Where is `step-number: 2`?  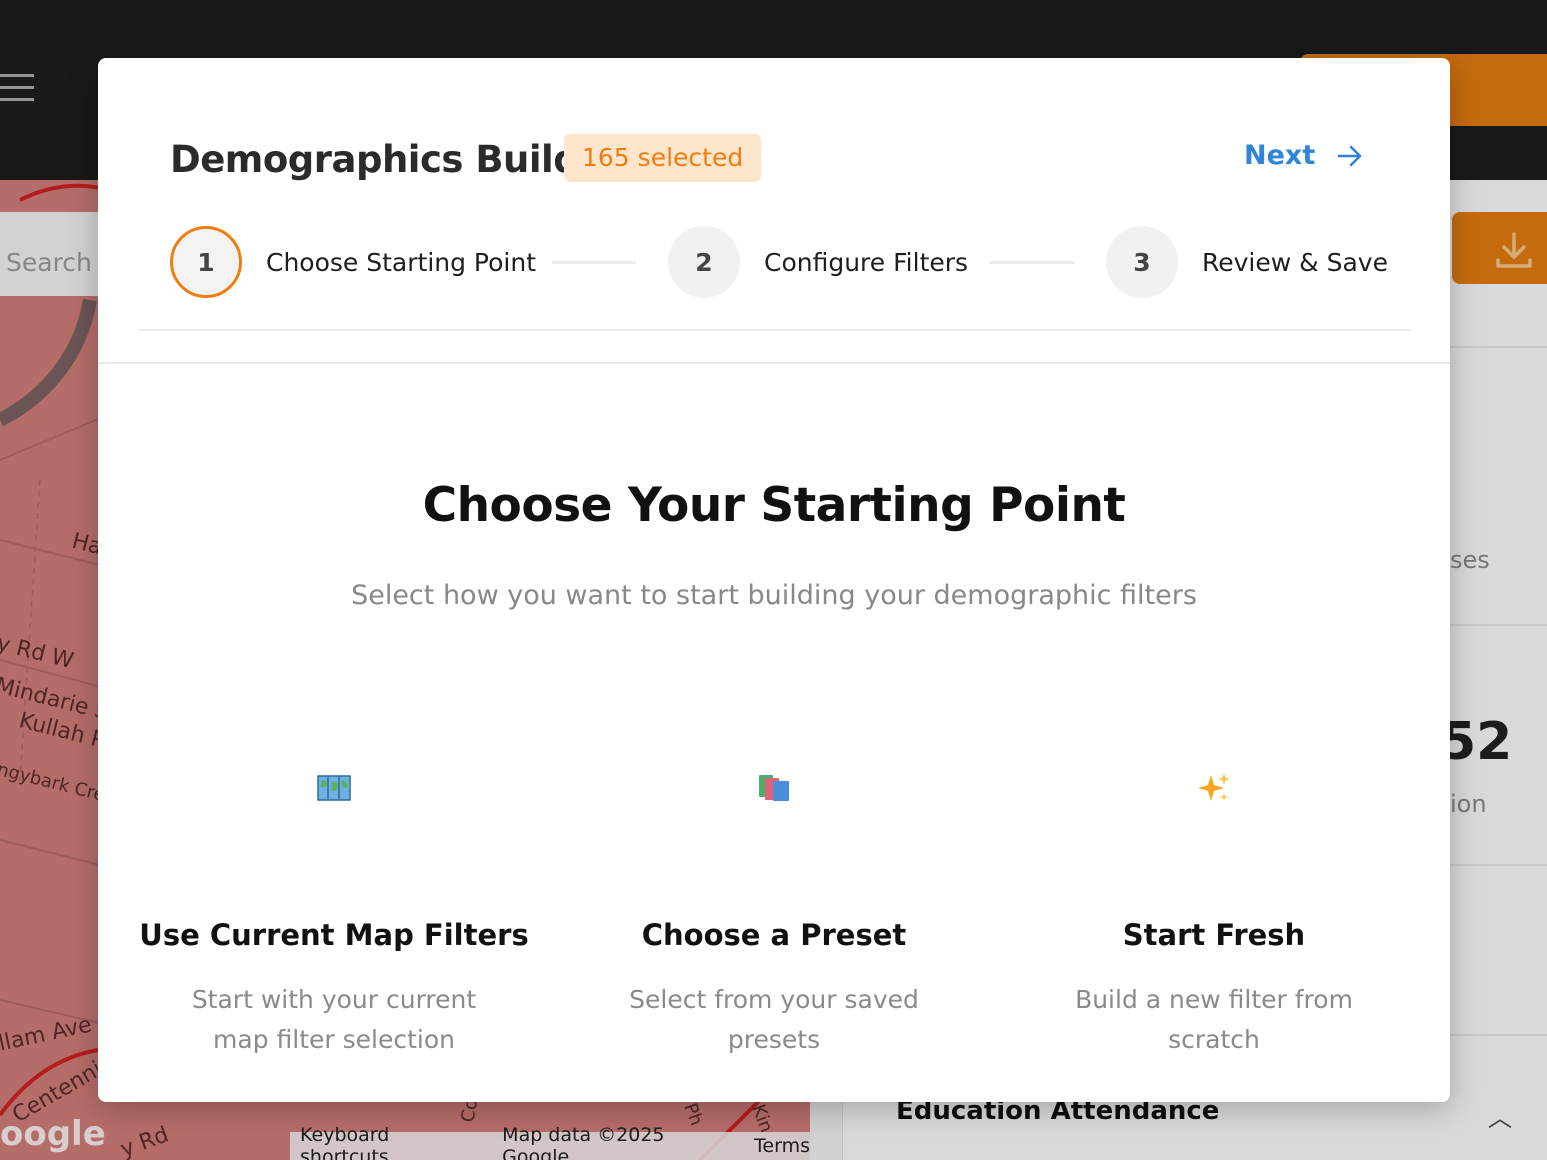
step-number: 2 is located at coordinates (704, 262).